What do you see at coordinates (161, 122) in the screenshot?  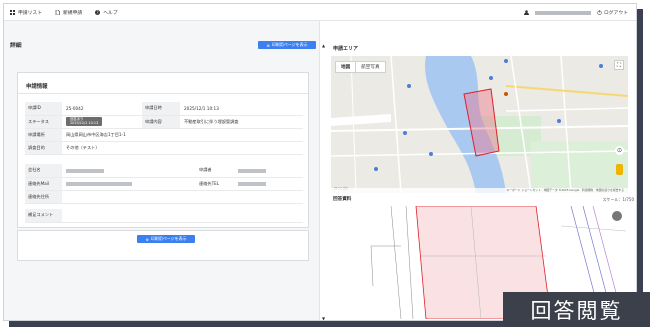 I see `label-application-content: 申請内容` at bounding box center [161, 122].